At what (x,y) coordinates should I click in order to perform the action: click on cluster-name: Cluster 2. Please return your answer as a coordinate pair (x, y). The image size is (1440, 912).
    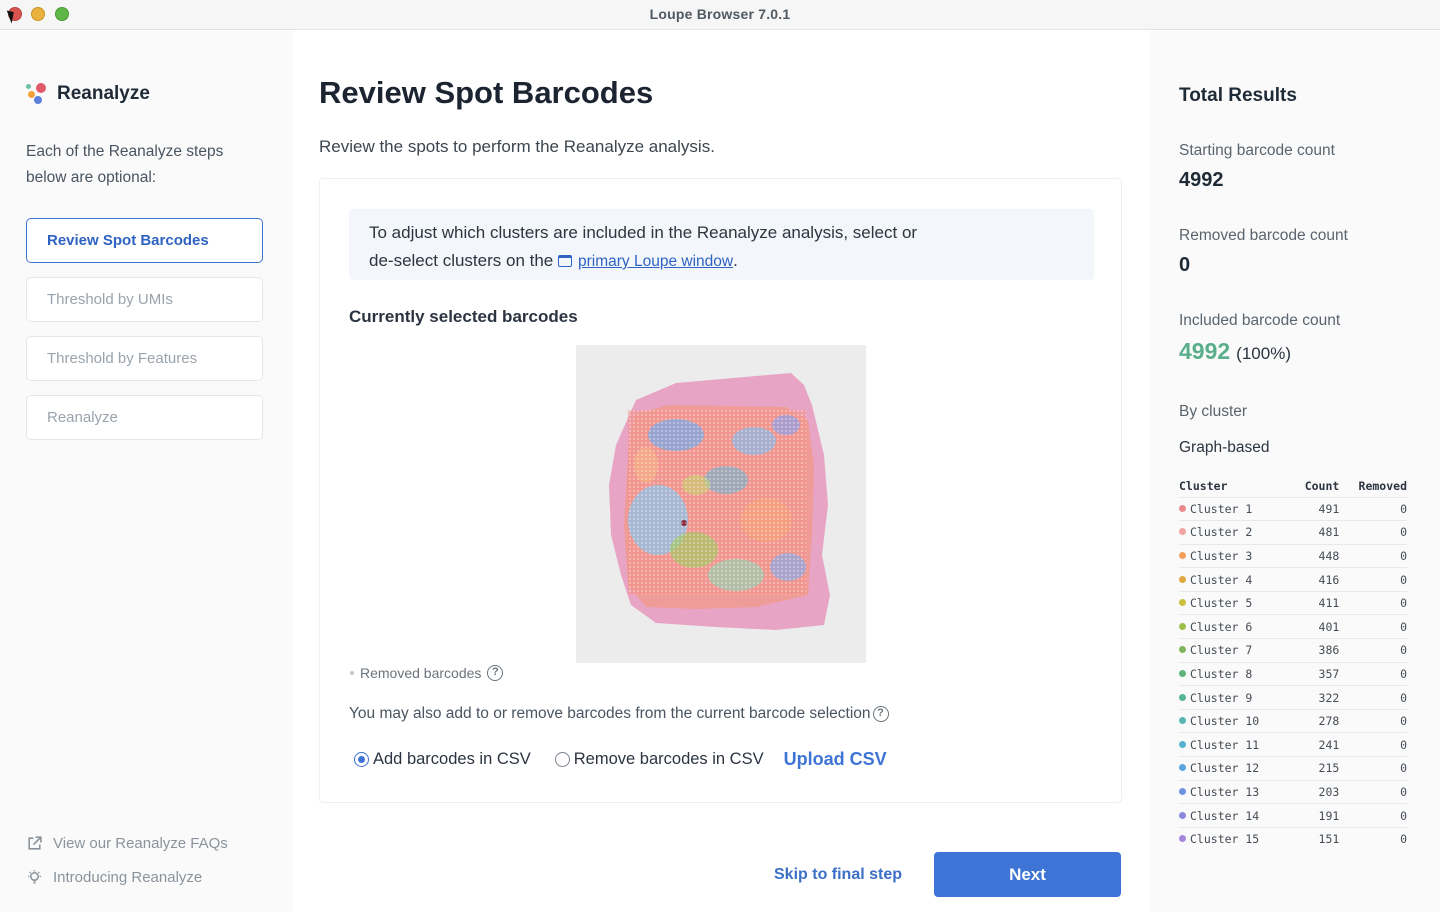
    Looking at the image, I should click on (1221, 532).